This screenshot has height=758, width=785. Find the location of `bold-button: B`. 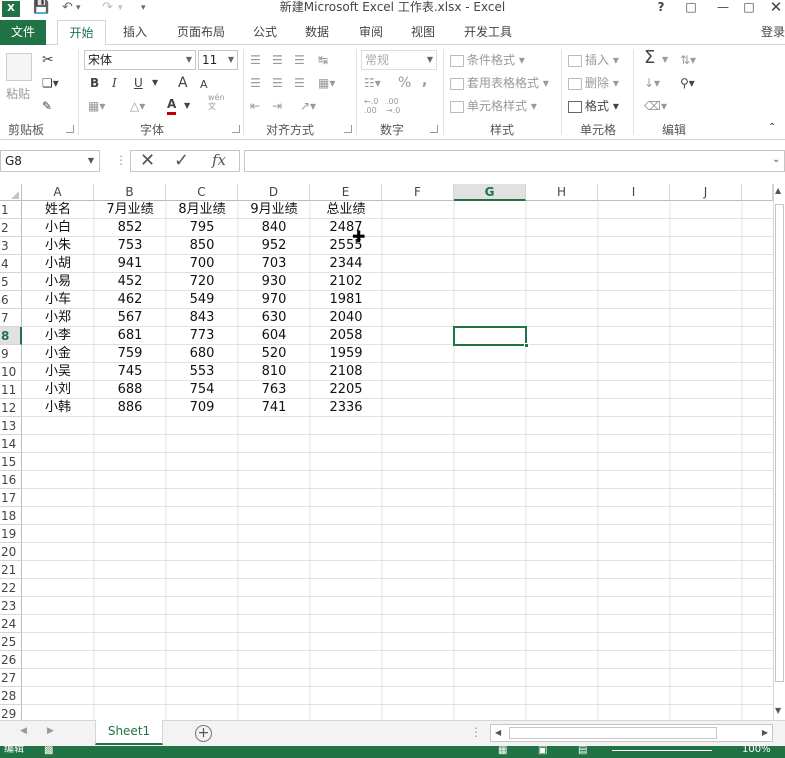

bold-button: B is located at coordinates (94, 83).